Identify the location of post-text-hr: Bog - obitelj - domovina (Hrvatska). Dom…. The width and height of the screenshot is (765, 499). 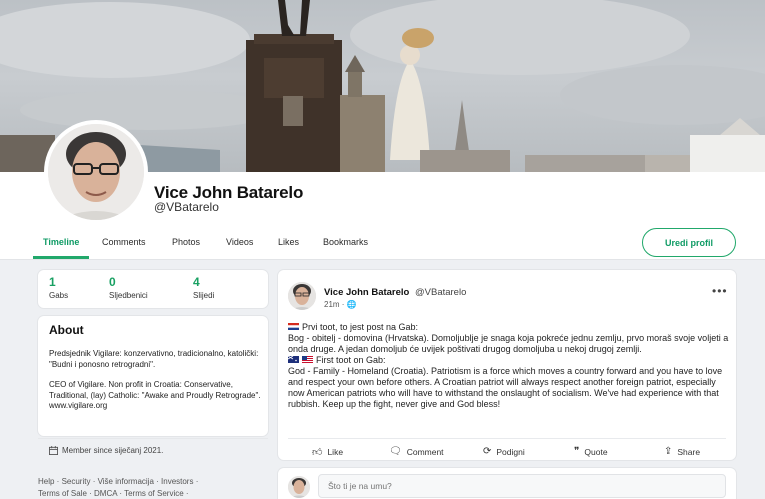
(508, 343).